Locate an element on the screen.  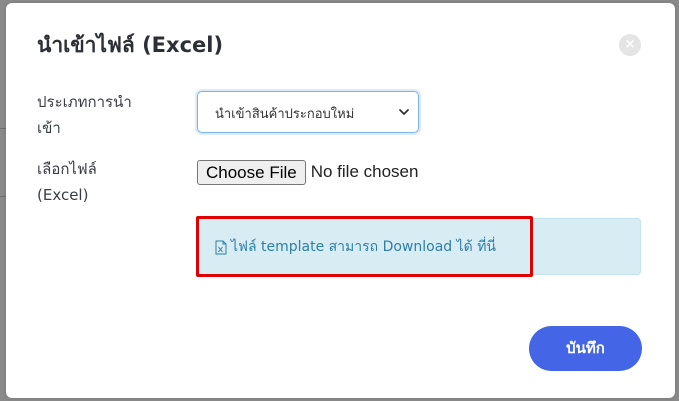
template-download-link: ไฟล์ template สามารถ Download ได้ ที่นี่ is located at coordinates (355, 247).